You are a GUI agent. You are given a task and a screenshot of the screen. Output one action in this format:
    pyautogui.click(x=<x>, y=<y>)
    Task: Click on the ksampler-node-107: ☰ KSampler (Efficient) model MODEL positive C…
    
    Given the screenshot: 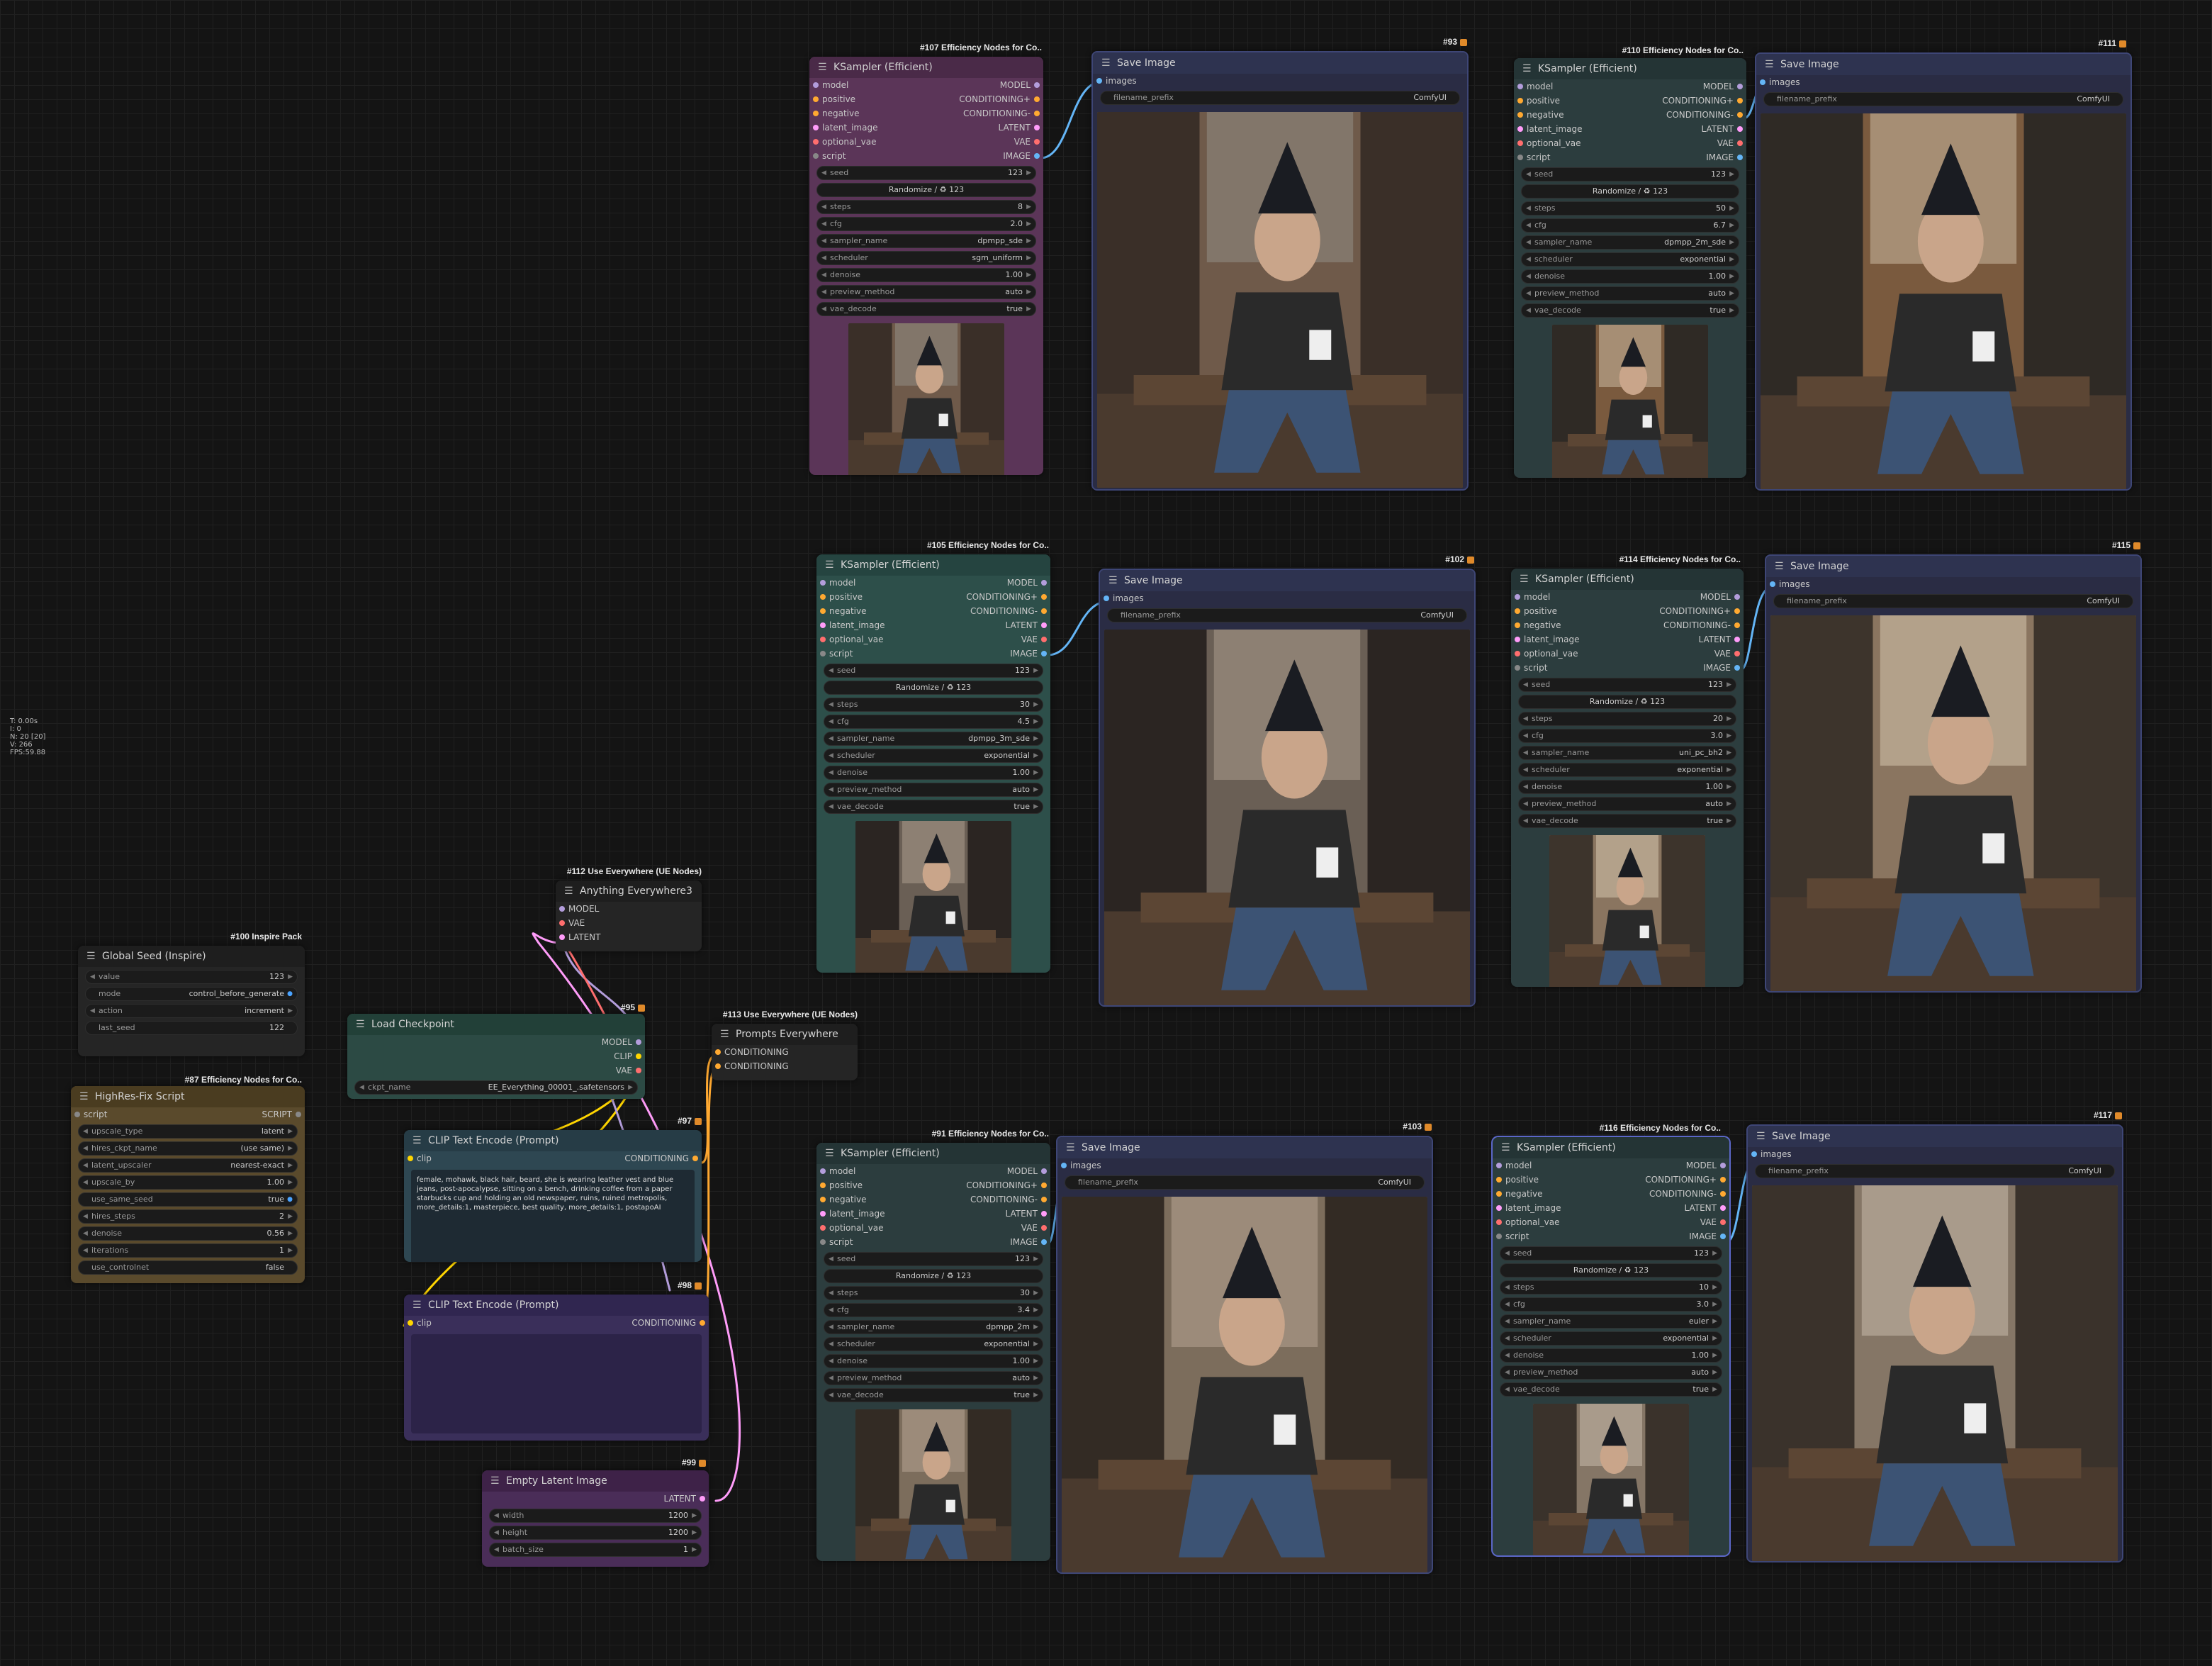 What is the action you would take?
    pyautogui.click(x=926, y=266)
    